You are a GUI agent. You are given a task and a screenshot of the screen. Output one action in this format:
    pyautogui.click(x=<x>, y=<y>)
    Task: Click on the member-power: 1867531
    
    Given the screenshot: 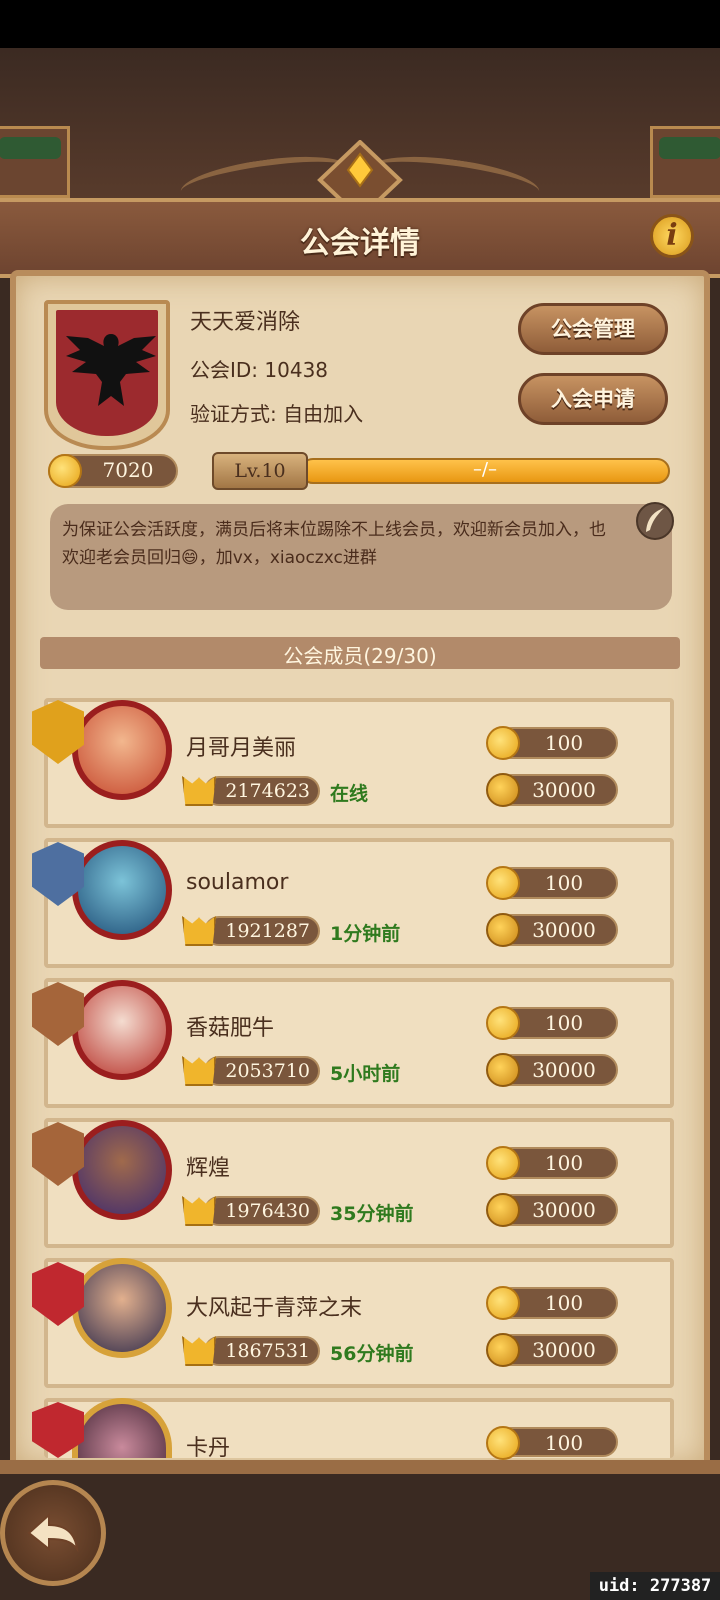 What is the action you would take?
    pyautogui.click(x=262, y=1351)
    